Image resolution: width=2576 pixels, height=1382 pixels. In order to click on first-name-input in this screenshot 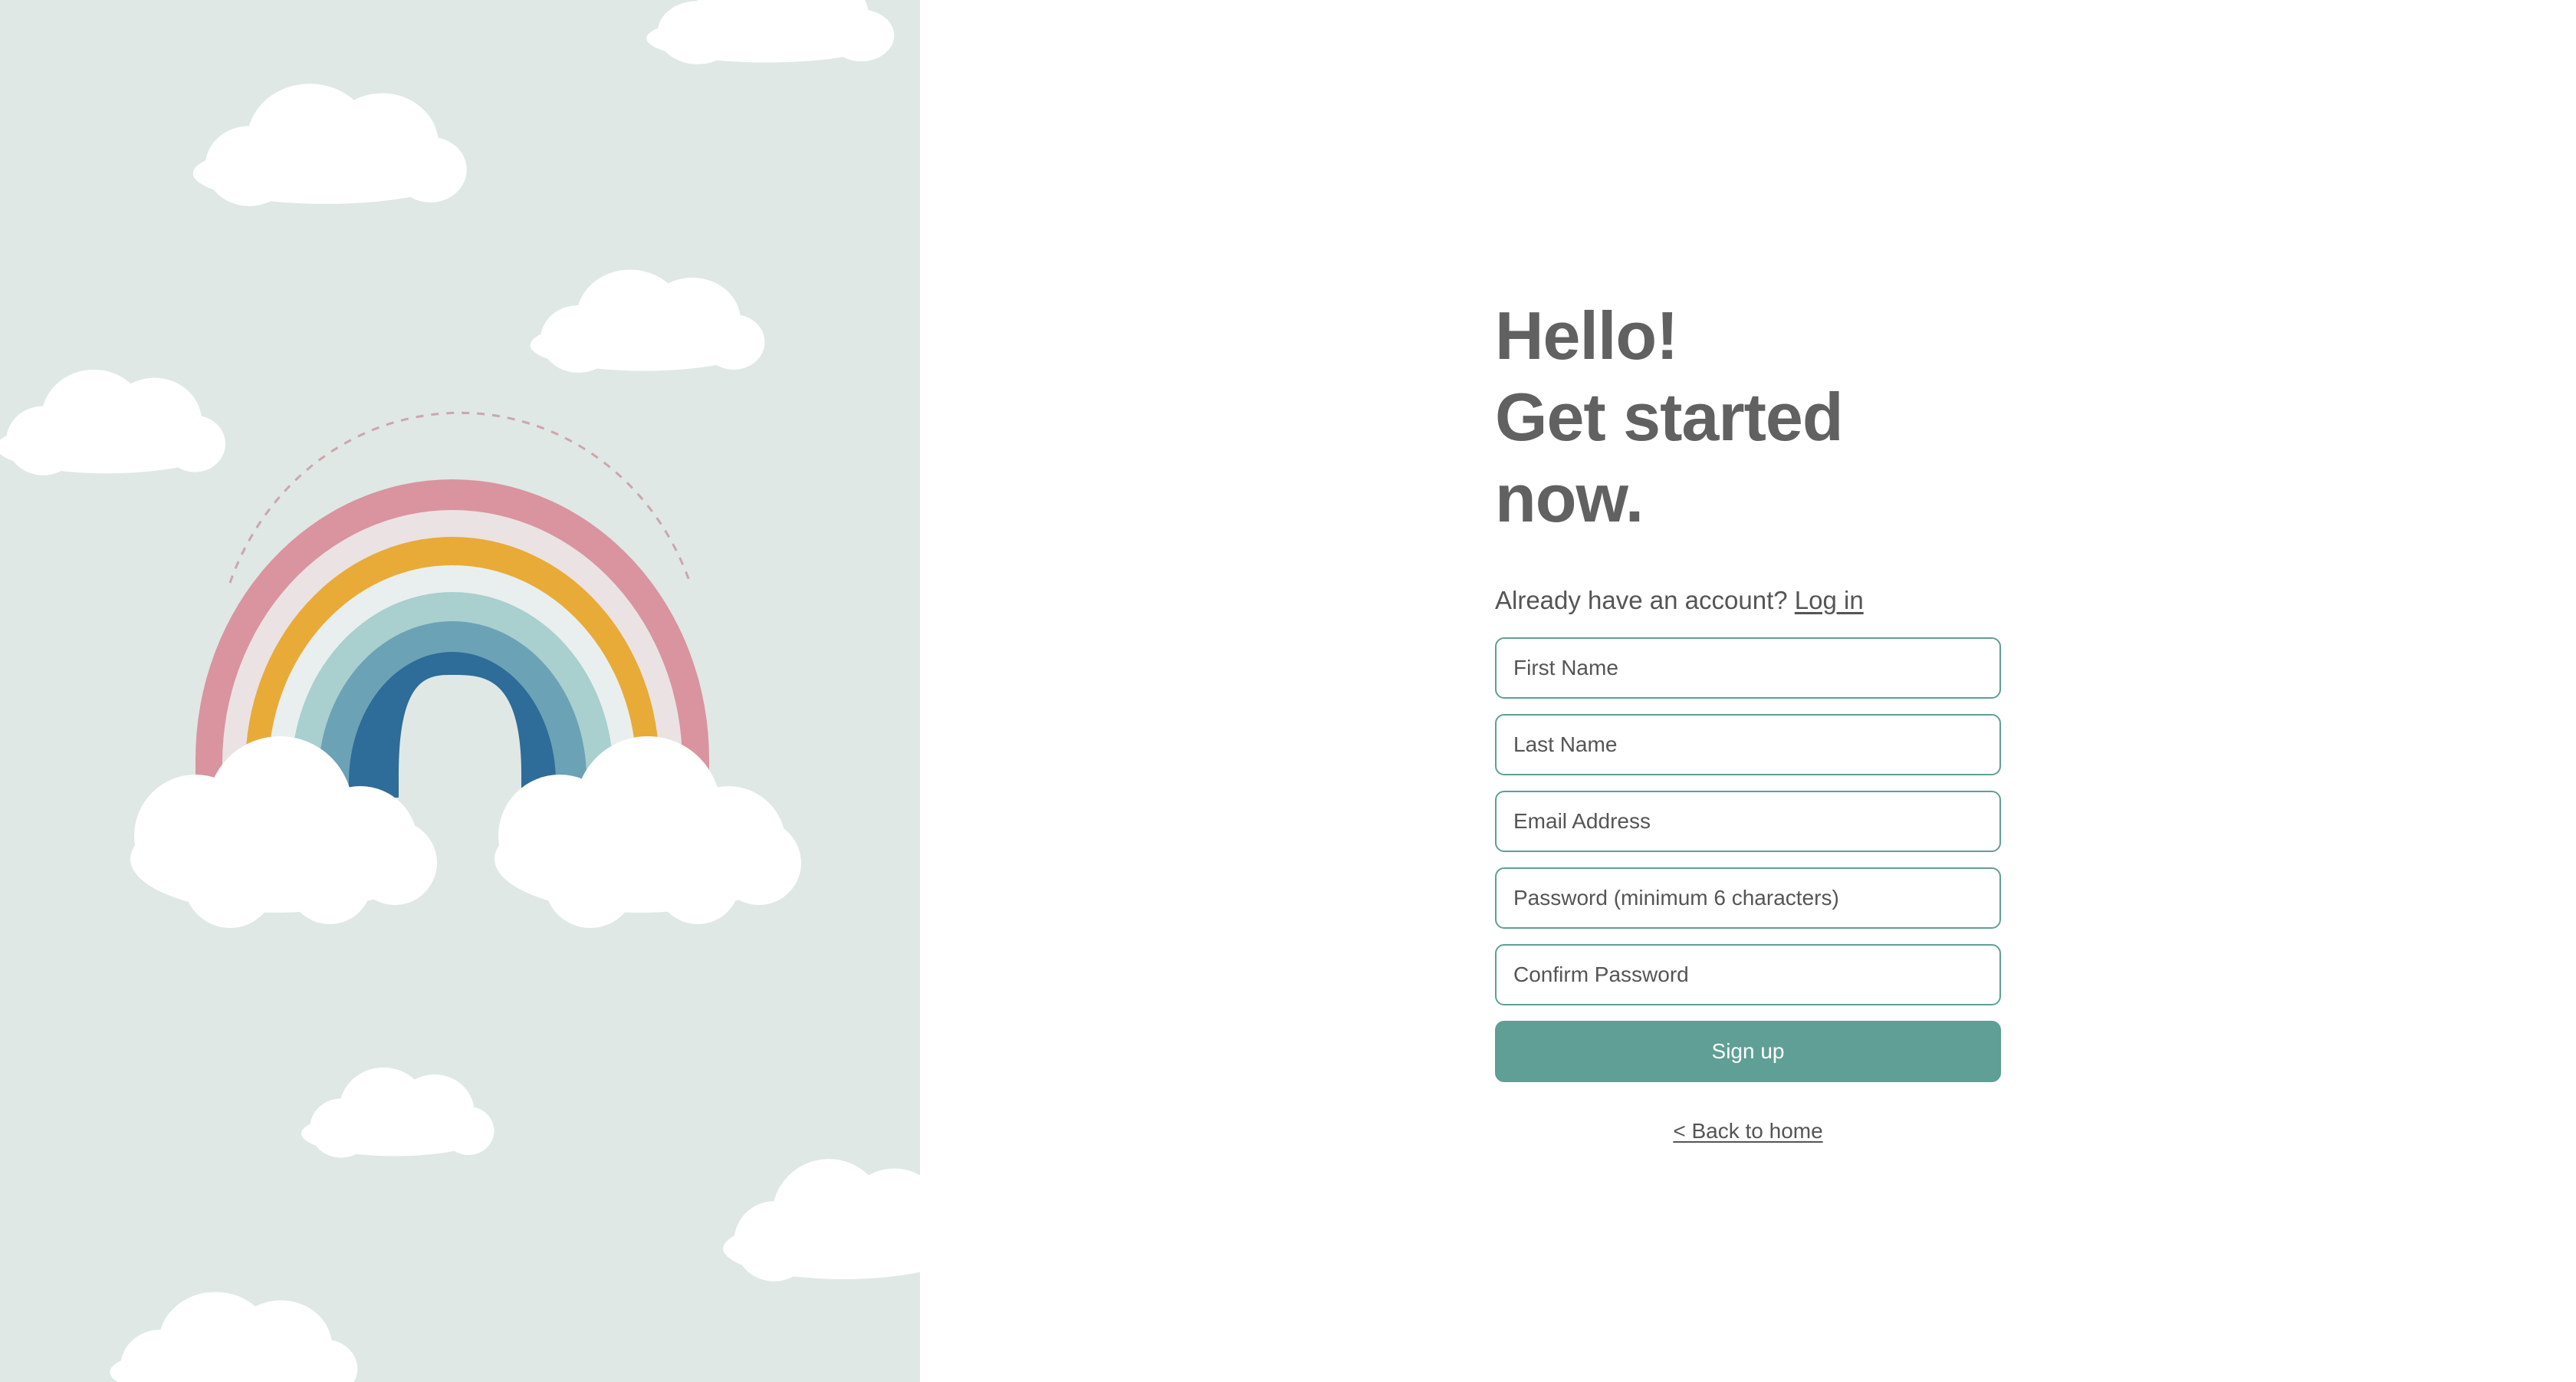, I will do `click(1748, 668)`.